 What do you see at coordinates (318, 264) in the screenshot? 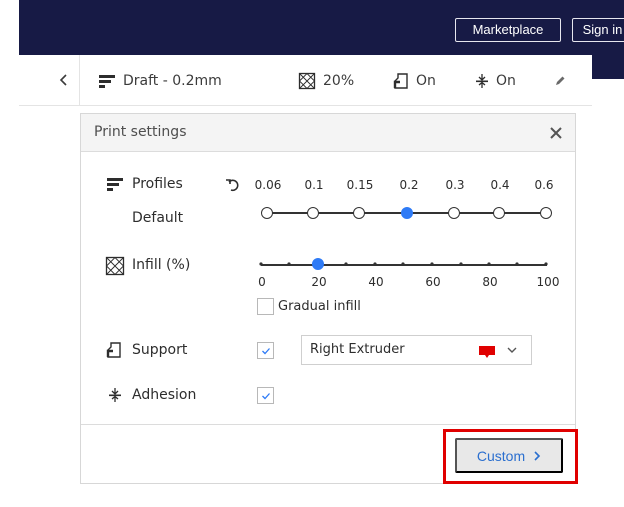
I see `infill-slider-handle` at bounding box center [318, 264].